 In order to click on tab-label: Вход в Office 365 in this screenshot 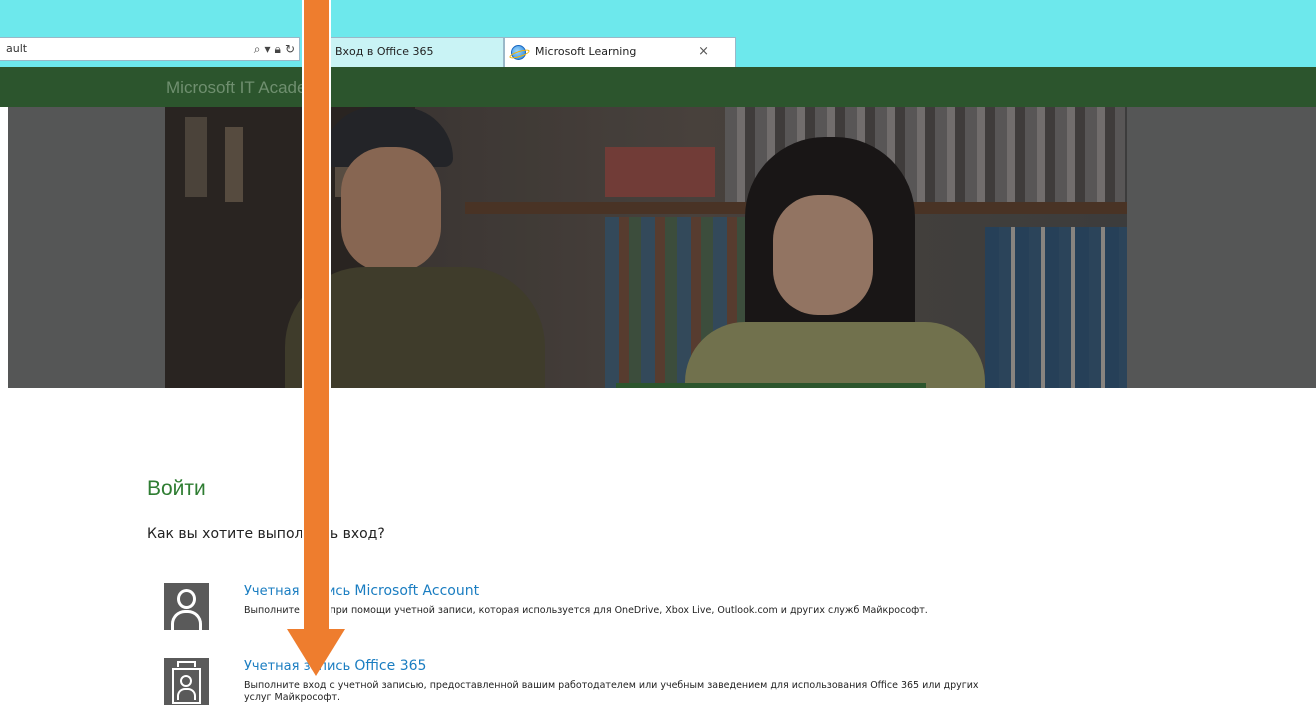, I will do `click(384, 51)`.